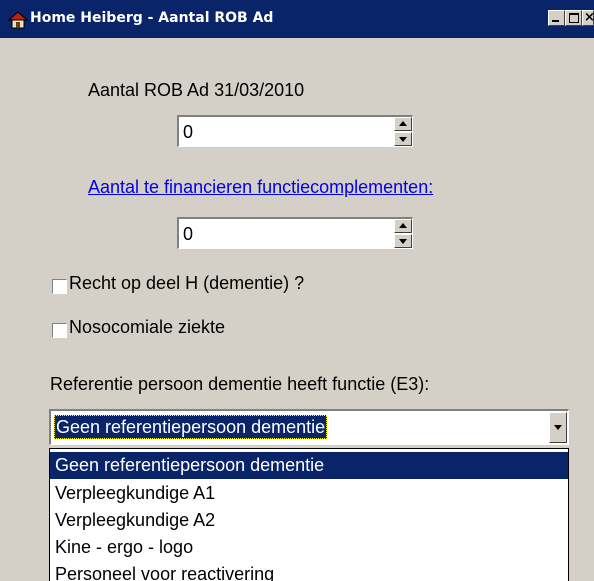  I want to click on rob-label: Aantal ROB Ad 31/03/2010, so click(196, 90).